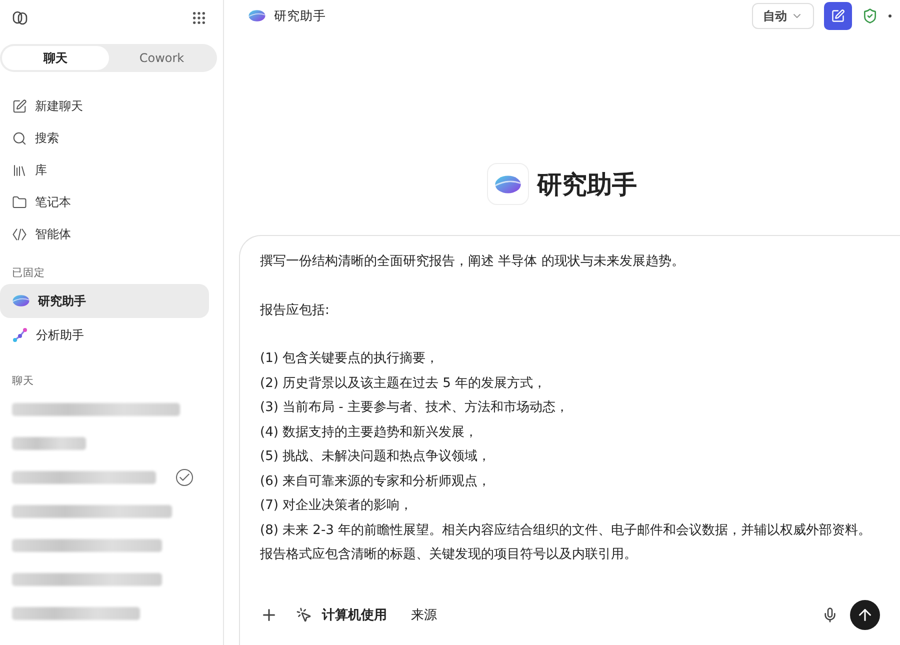 The image size is (900, 645). What do you see at coordinates (161, 58) in the screenshot?
I see `mode-tab: Cowork` at bounding box center [161, 58].